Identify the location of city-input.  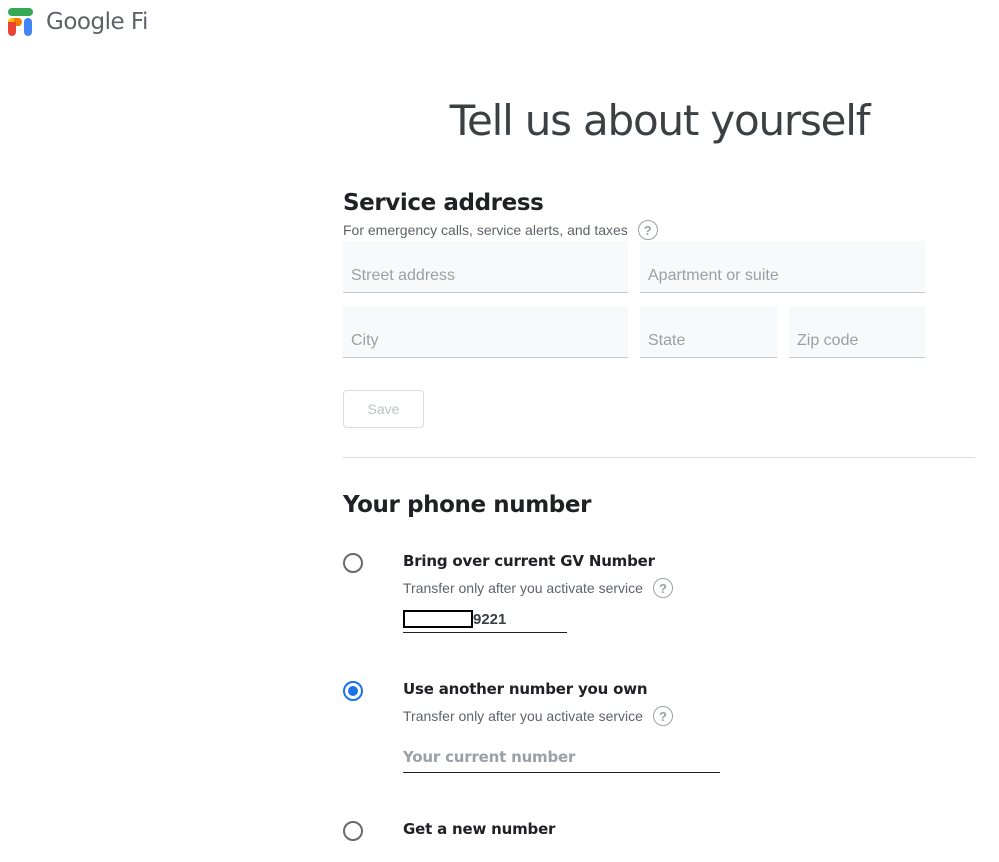
(485, 331).